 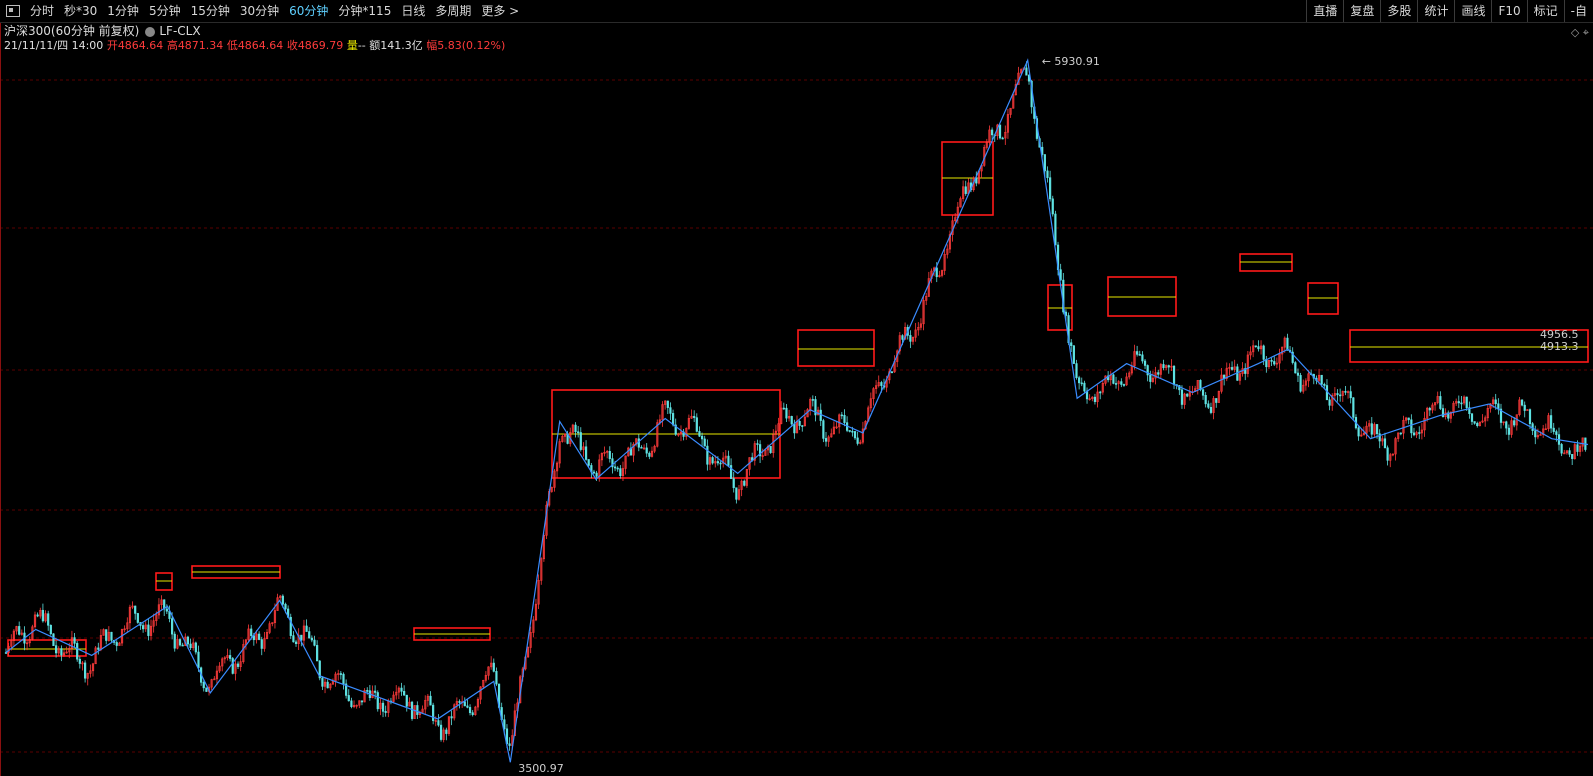 I want to click on tab-4: 15分钟, so click(x=210, y=11).